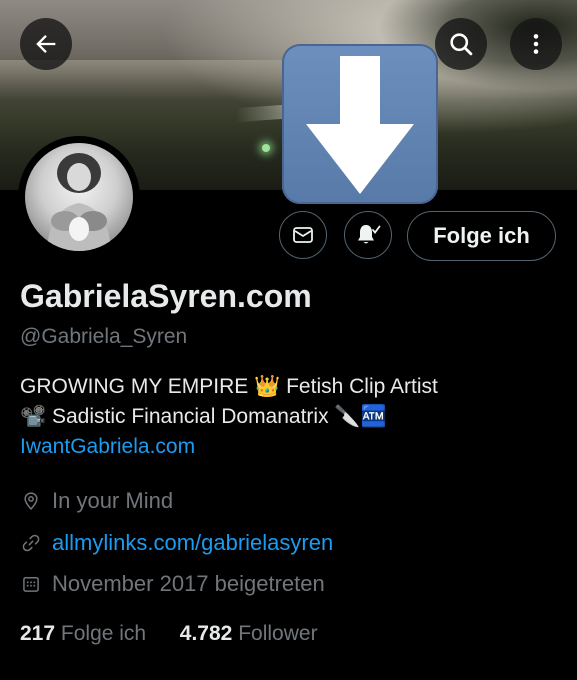  Describe the element at coordinates (169, 634) in the screenshot. I see `profile-stats: 217 Folge ich 4.782 Follower` at that location.